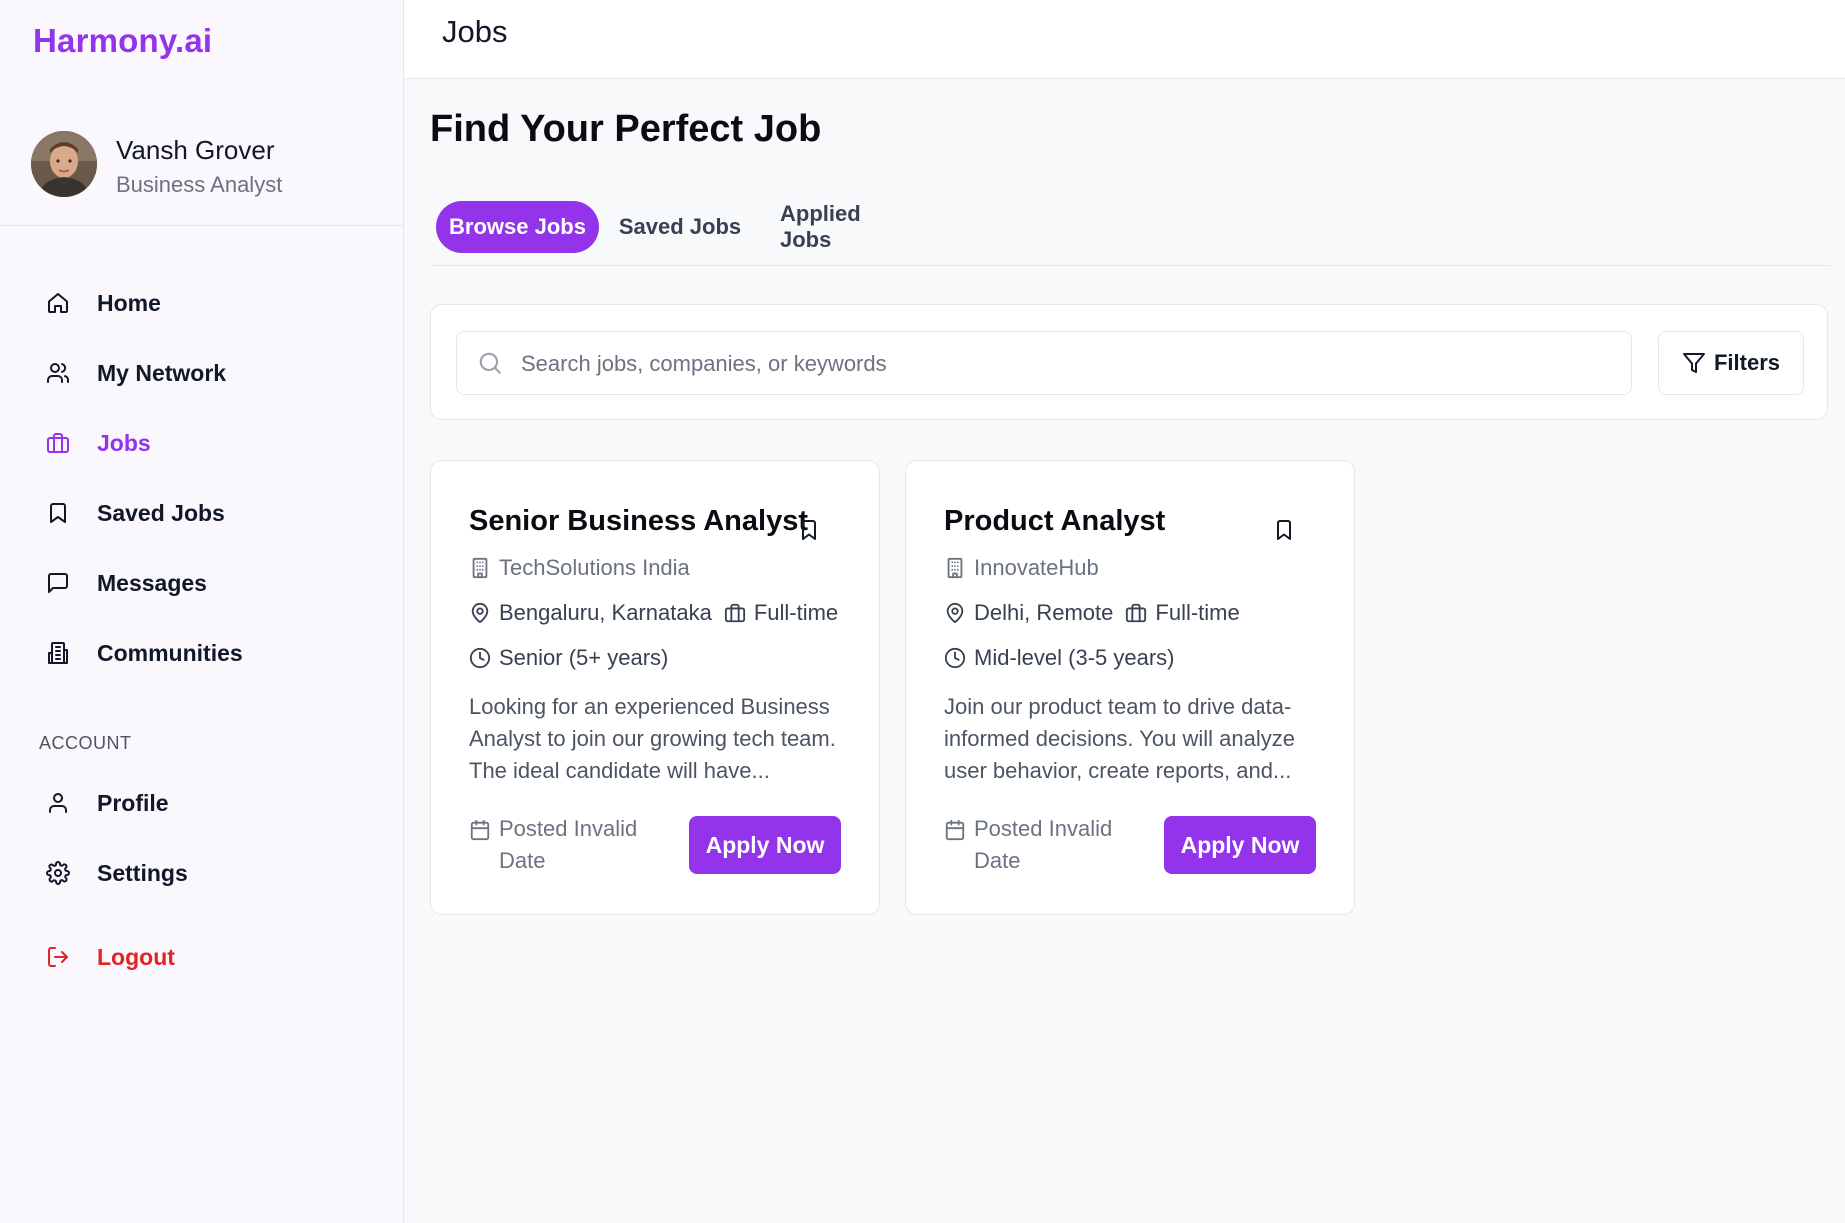 Image resolution: width=1845 pixels, height=1223 pixels. I want to click on sidebar-item-communities: Communities, so click(205, 653).